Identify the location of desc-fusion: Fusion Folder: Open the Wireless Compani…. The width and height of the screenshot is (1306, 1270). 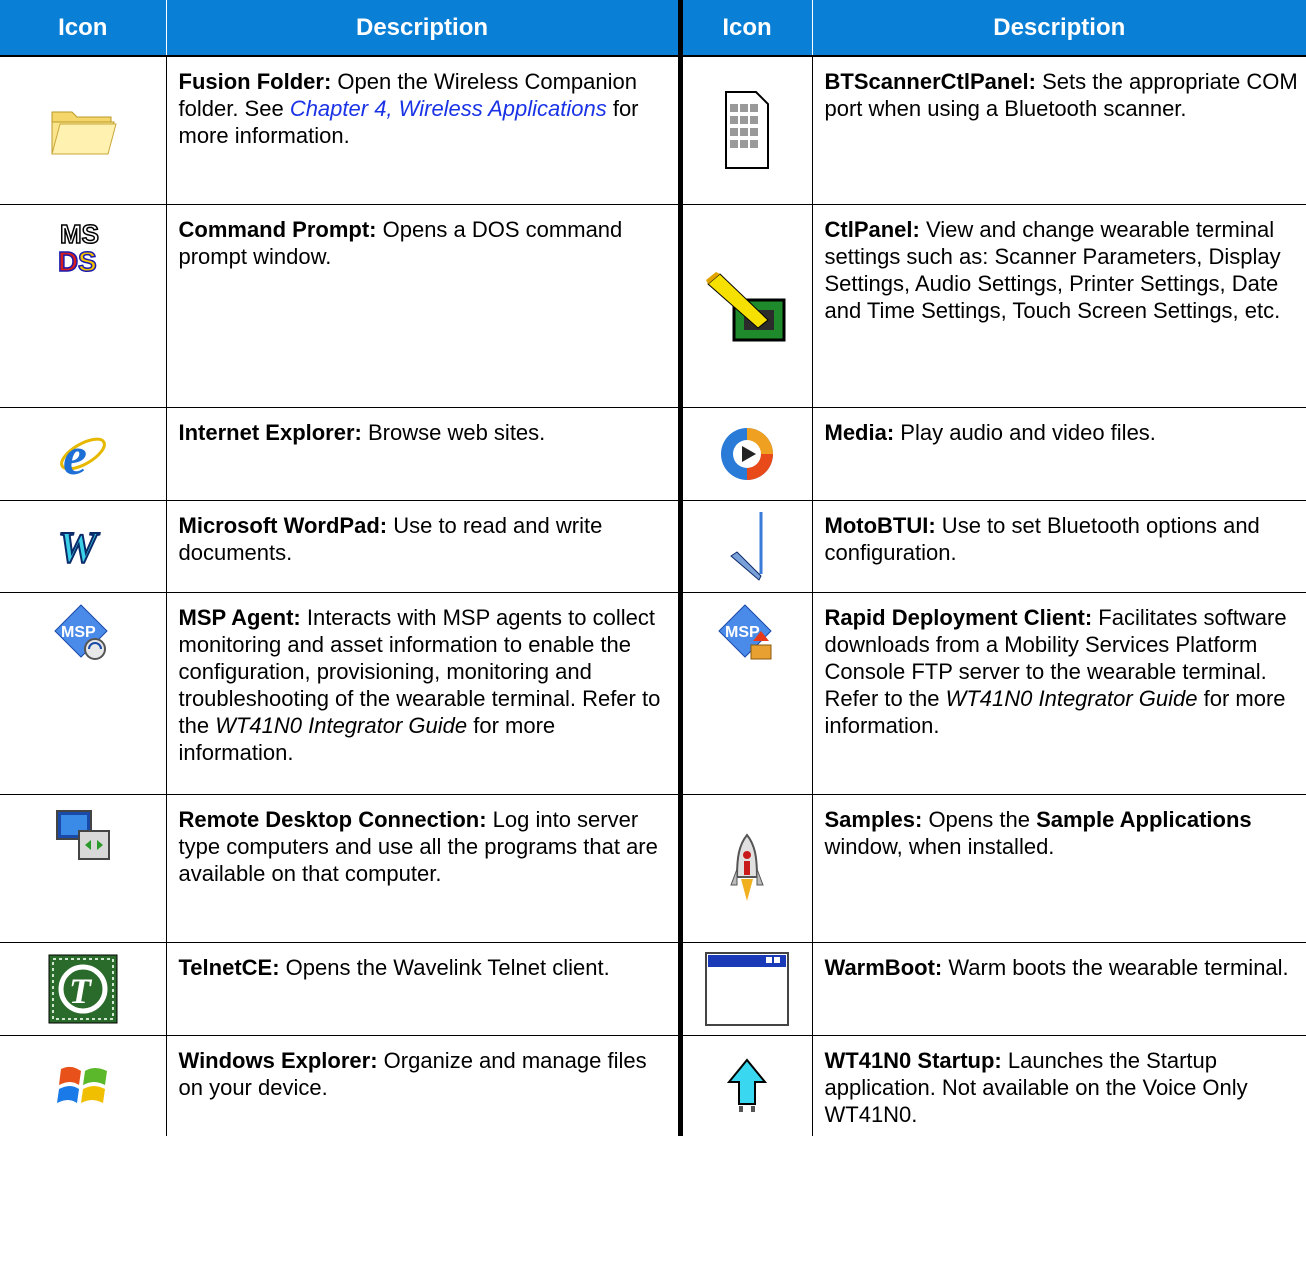
(422, 130).